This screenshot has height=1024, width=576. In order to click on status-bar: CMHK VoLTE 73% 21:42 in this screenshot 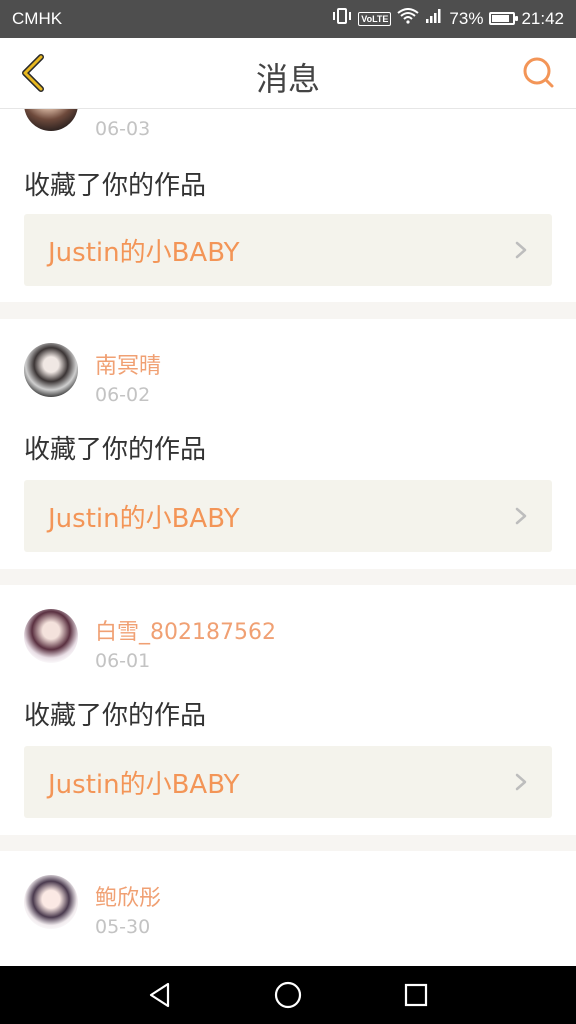, I will do `click(288, 19)`.